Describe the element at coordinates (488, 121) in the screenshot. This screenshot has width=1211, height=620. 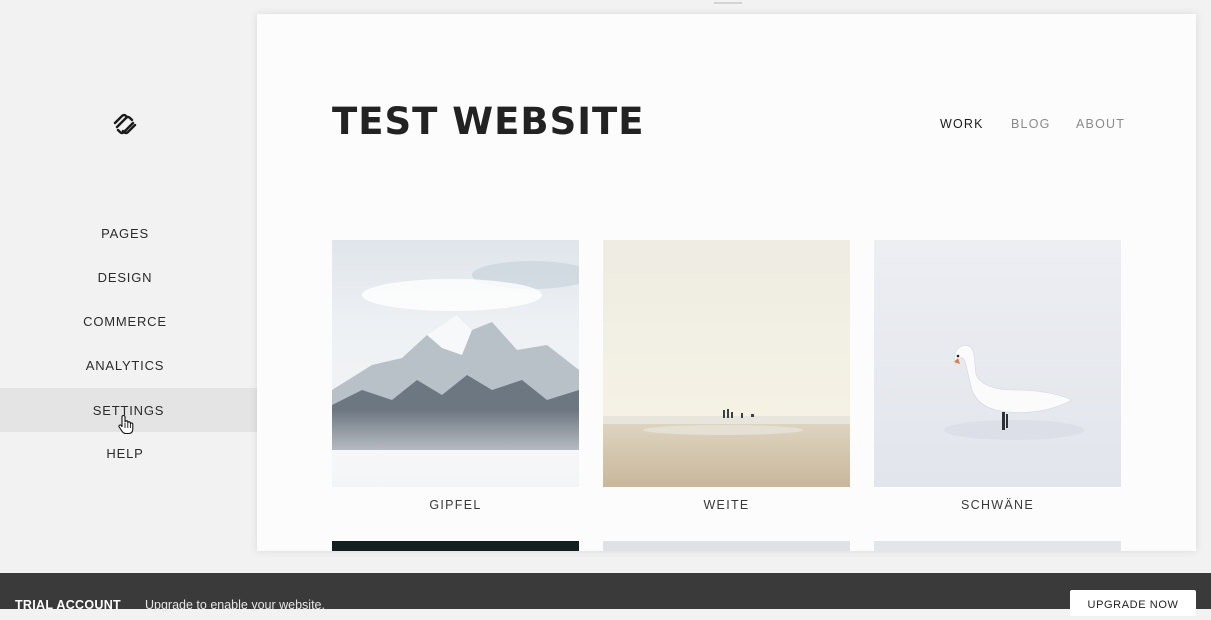
I see `site-title: TEST WEBSITE` at that location.